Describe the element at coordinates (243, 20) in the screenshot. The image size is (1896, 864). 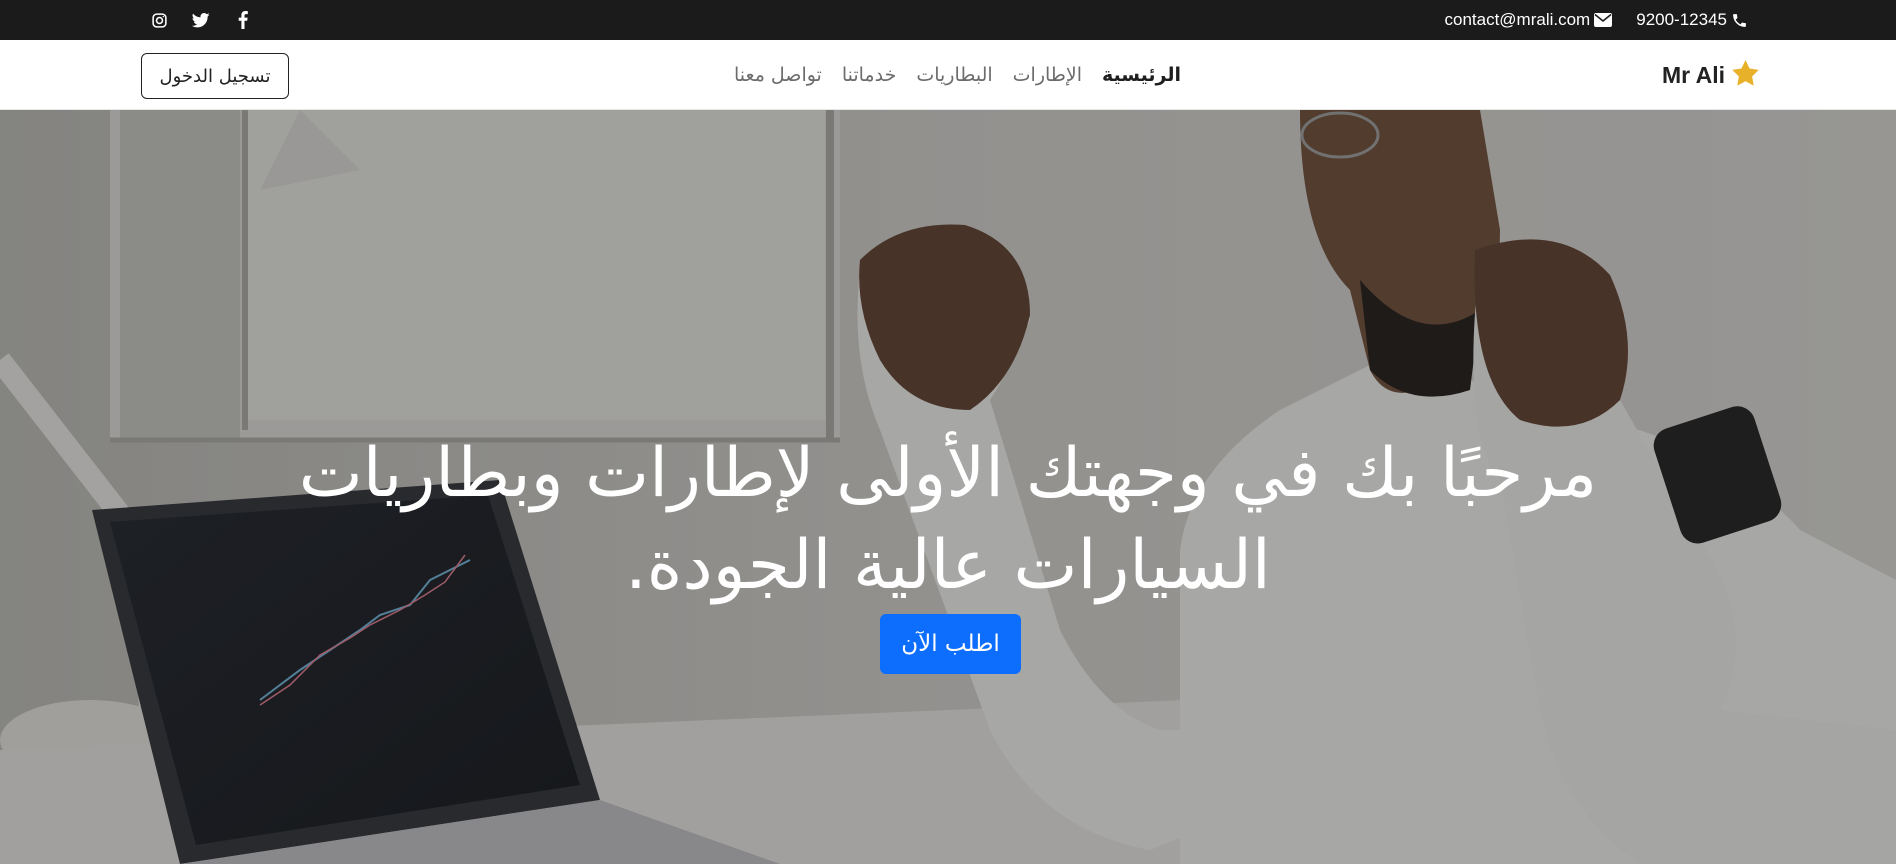
I see `facebook-icon` at that location.